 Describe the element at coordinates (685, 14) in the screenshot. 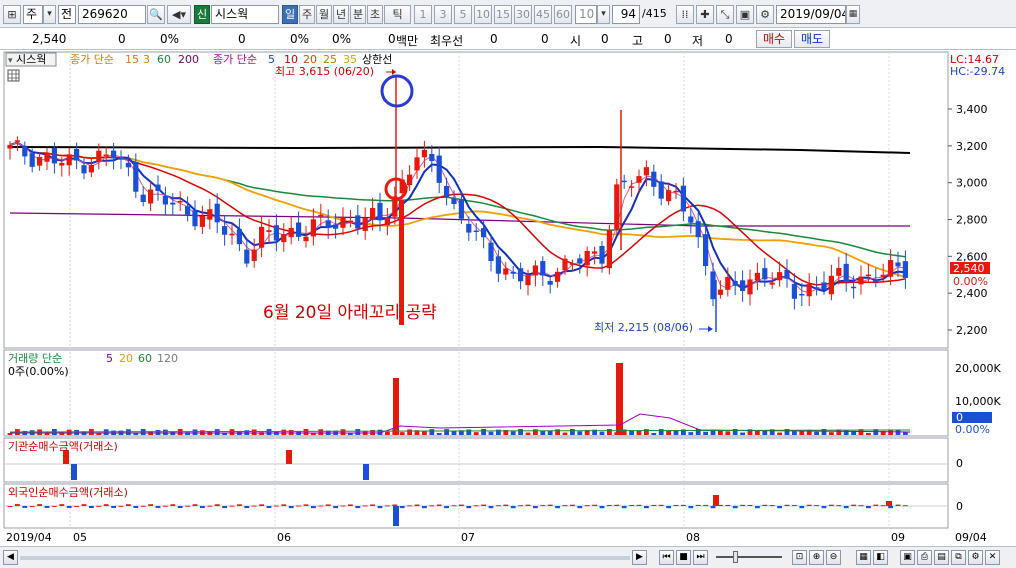

I see `grid-dots-icon: ⁞⁞` at that location.